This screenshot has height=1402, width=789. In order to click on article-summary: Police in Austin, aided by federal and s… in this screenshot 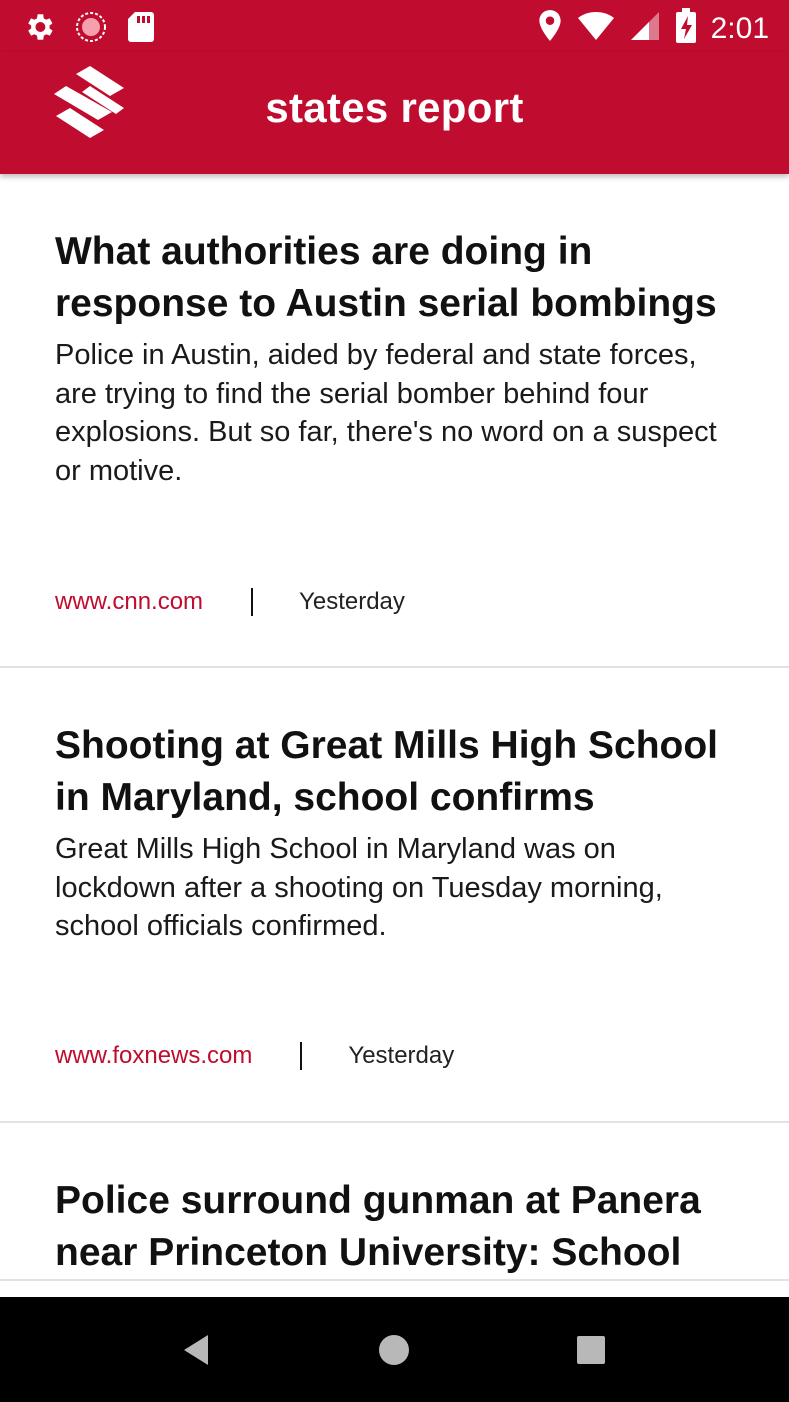, I will do `click(386, 413)`.